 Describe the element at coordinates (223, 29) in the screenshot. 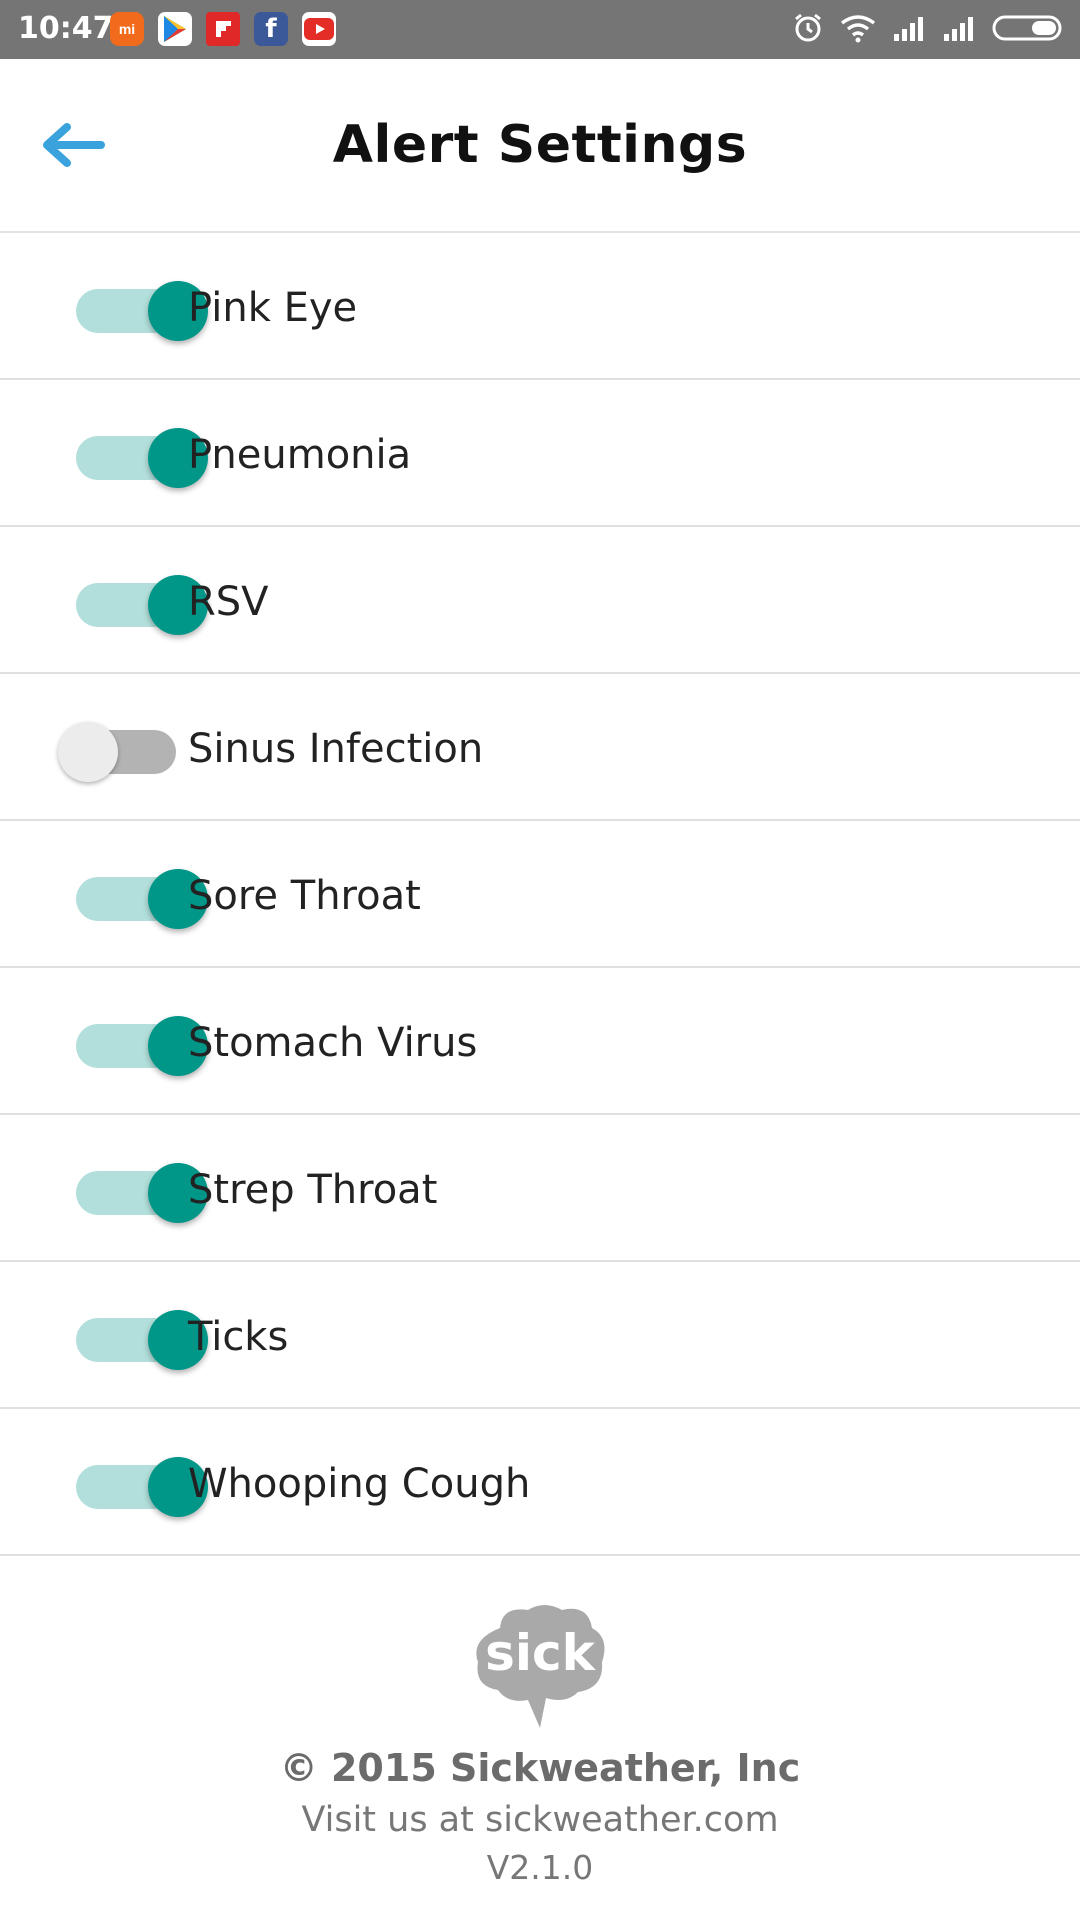

I see `flipboard-icon` at that location.